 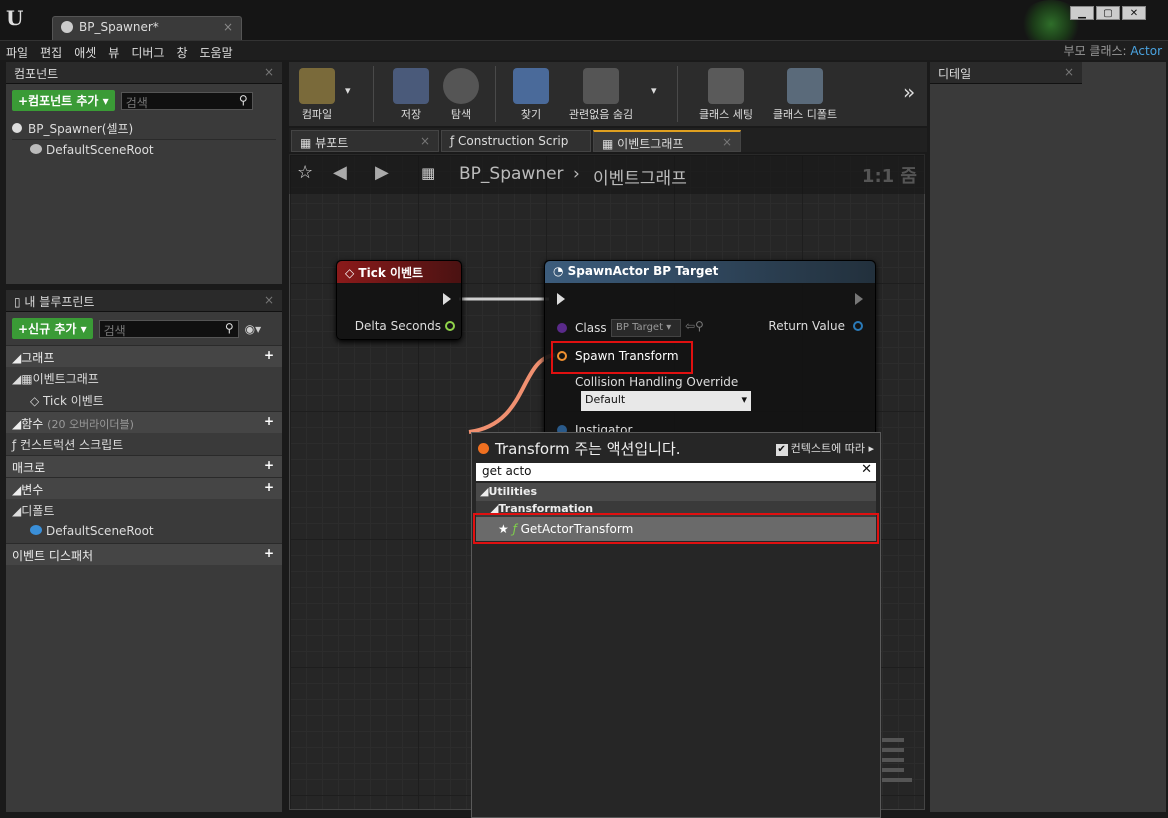 What do you see at coordinates (694, 326) in the screenshot?
I see `use-selected-arrow-icon: ⇦⚲` at bounding box center [694, 326].